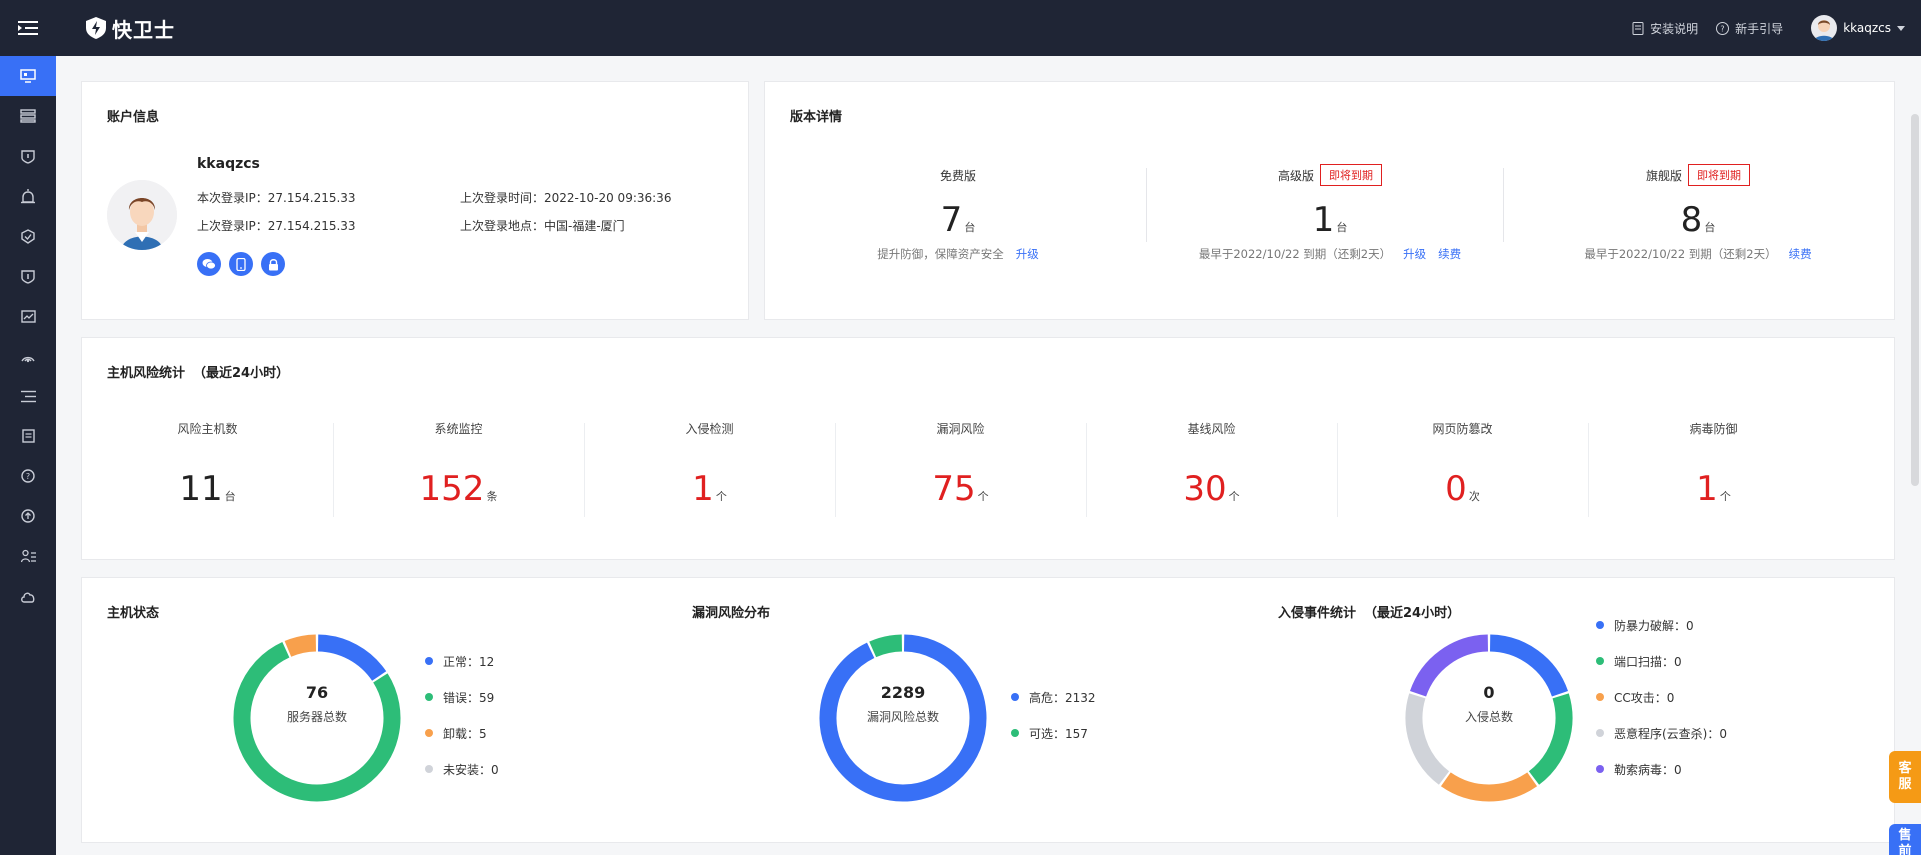  I want to click on legend-item: 可选：157, so click(1053, 733).